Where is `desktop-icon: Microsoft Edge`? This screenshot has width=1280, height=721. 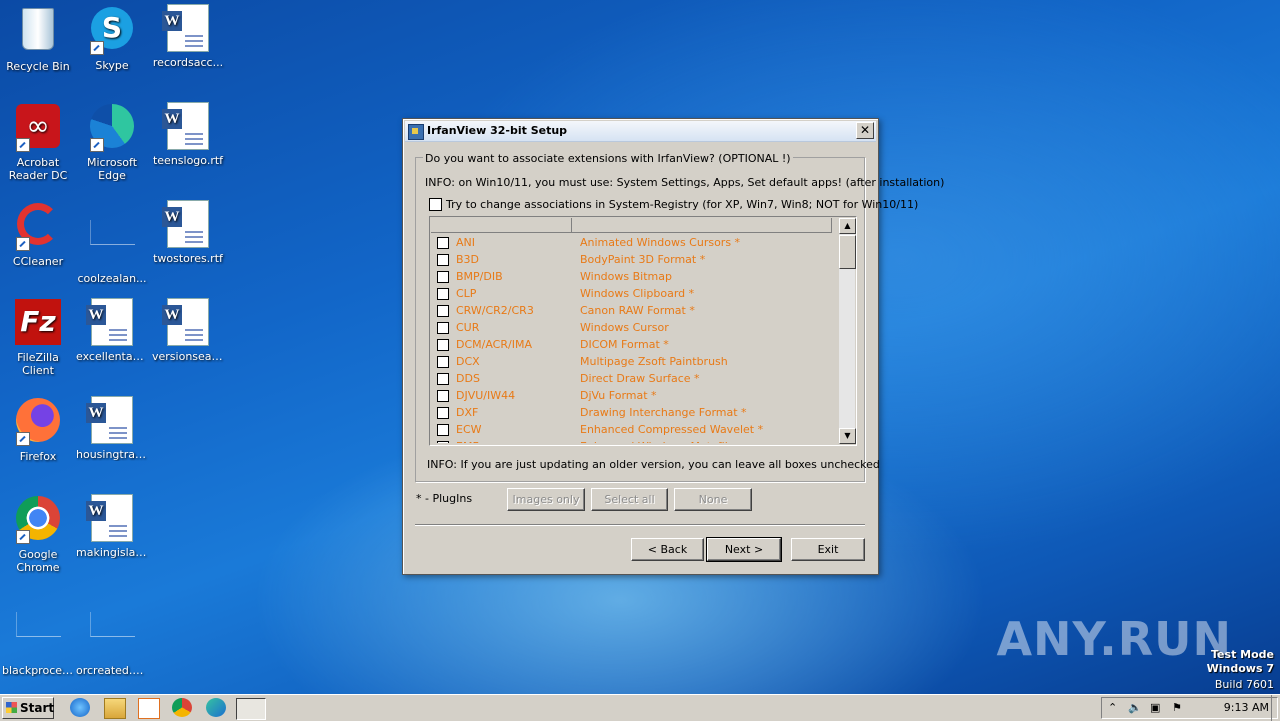 desktop-icon: Microsoft Edge is located at coordinates (112, 142).